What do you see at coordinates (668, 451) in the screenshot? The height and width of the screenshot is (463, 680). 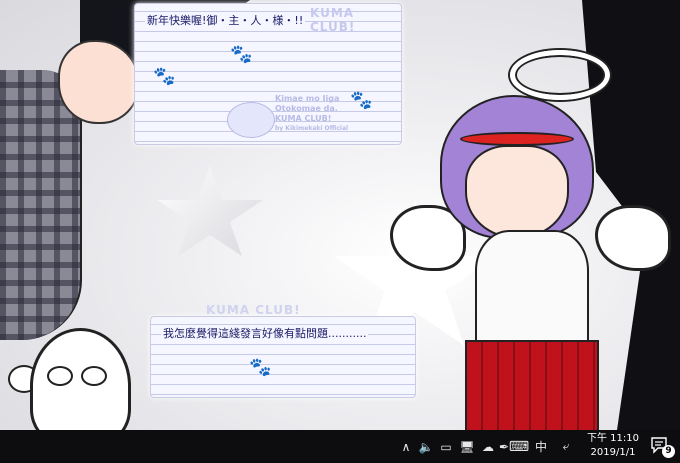 I see `notification-count-badge: 9` at bounding box center [668, 451].